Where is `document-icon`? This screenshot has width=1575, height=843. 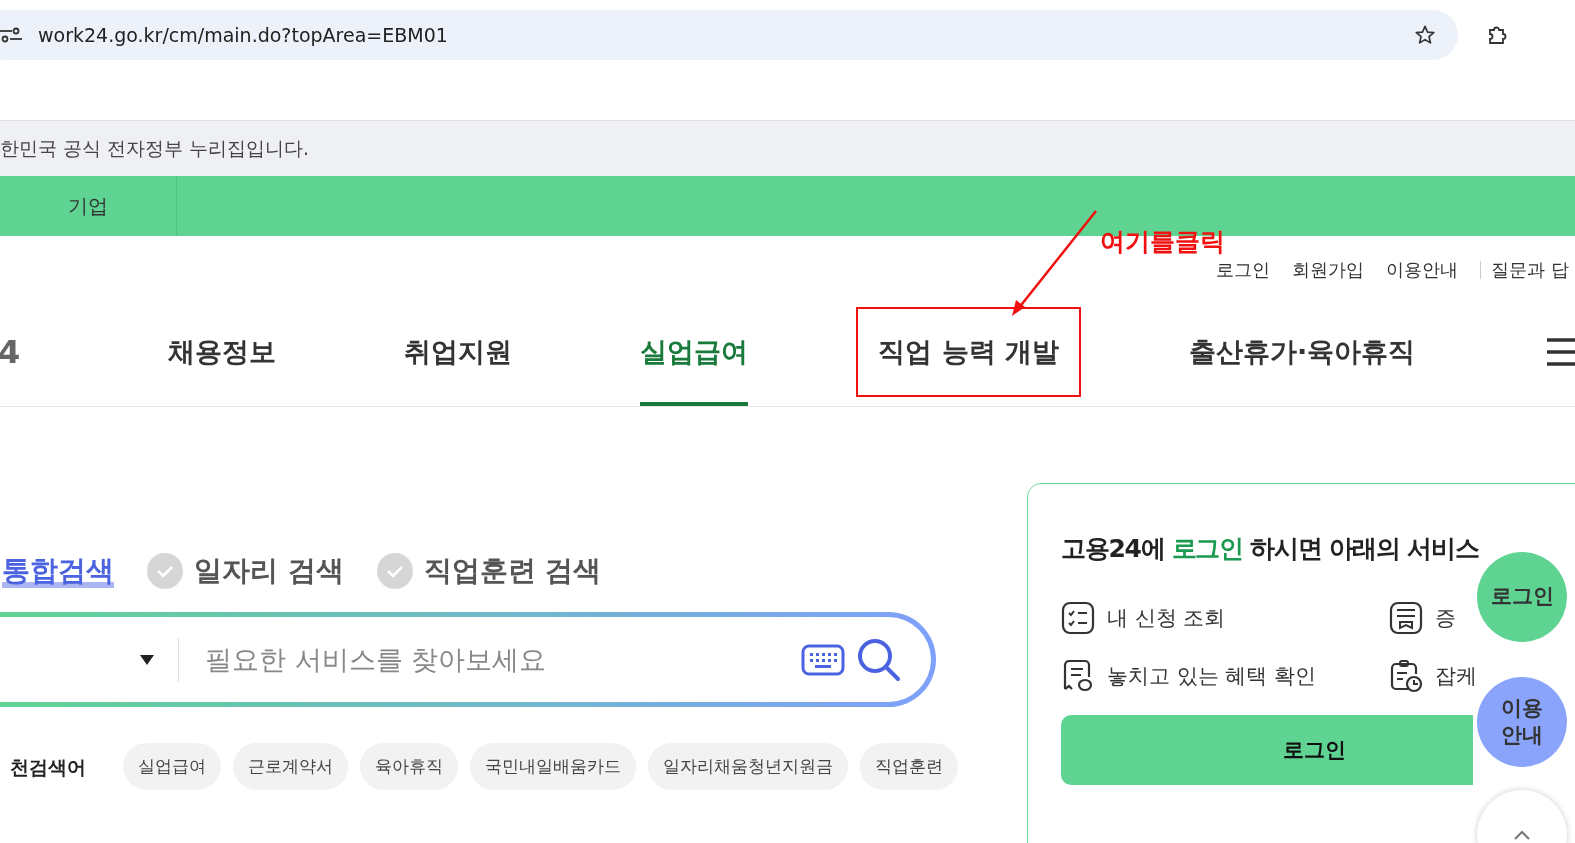
document-icon is located at coordinates (1406, 618).